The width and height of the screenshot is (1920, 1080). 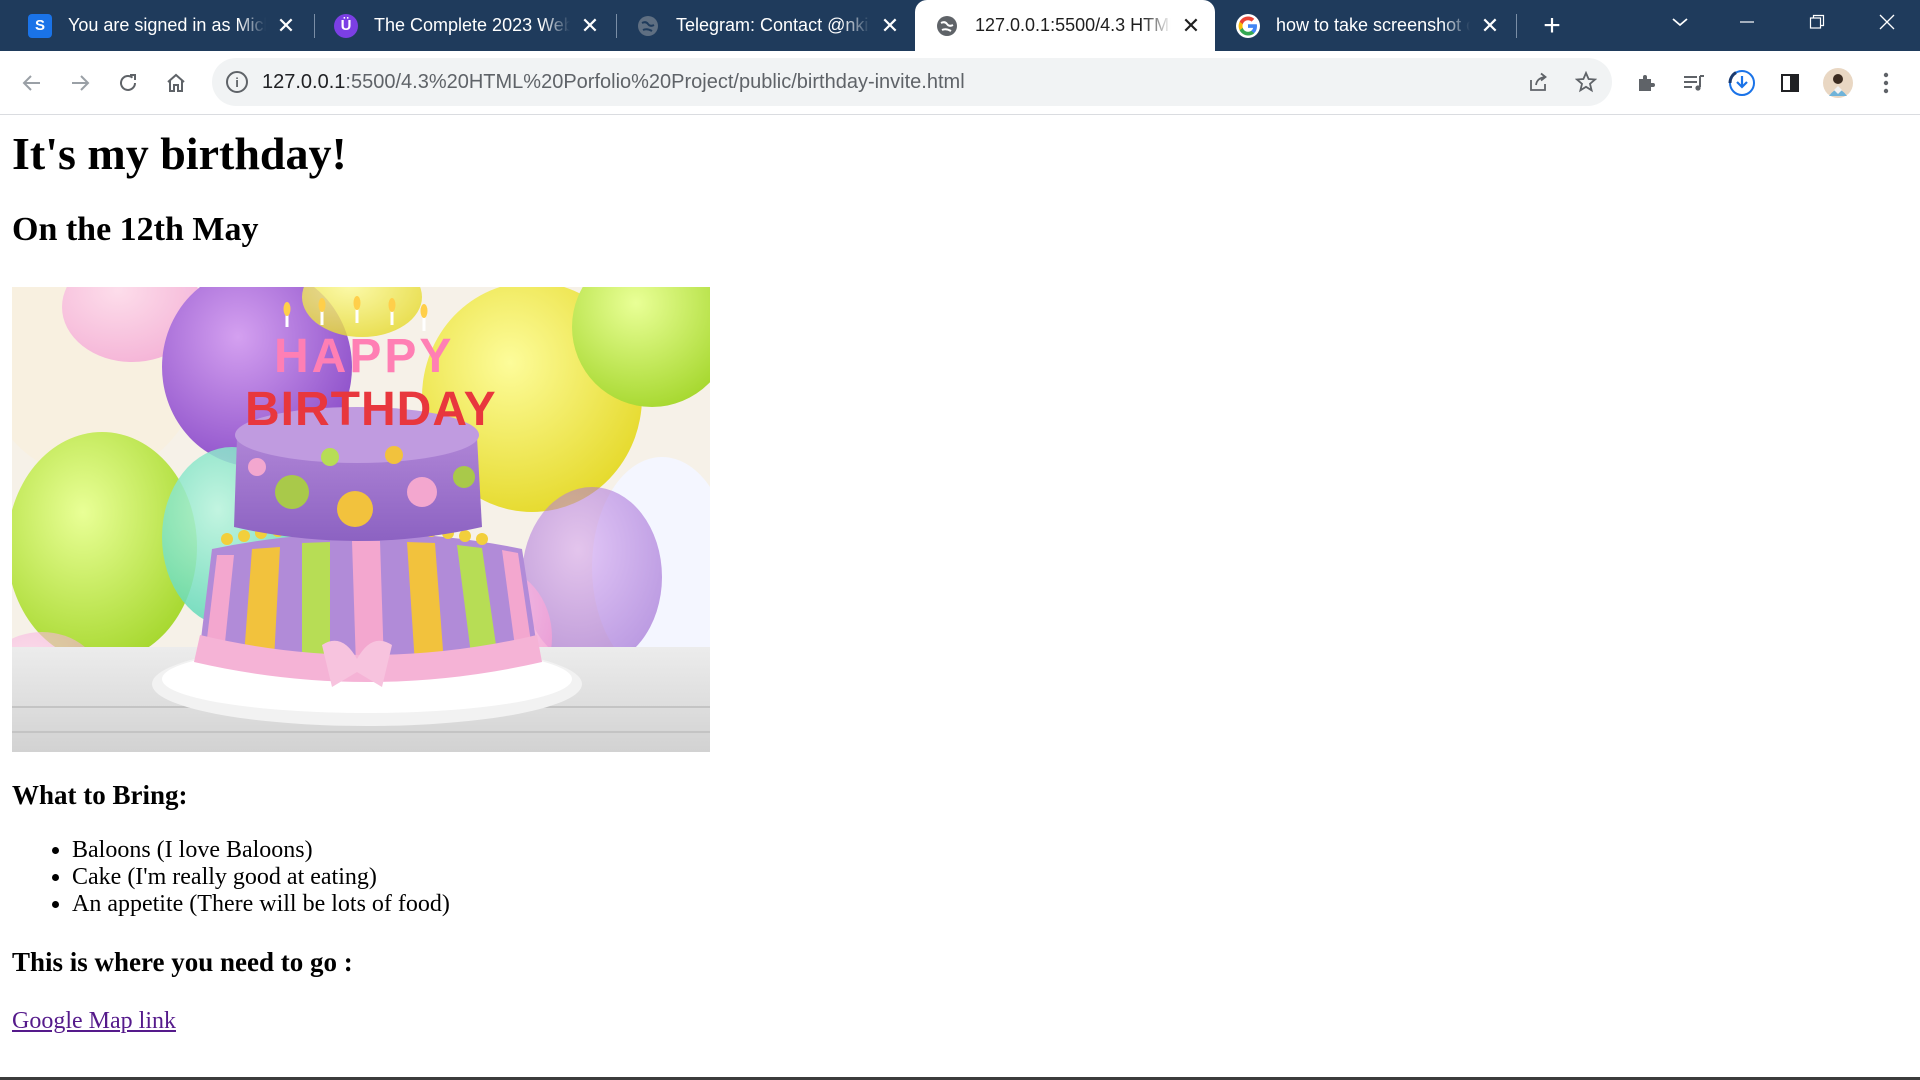 I want to click on site-info-icon: i, so click(x=237, y=82).